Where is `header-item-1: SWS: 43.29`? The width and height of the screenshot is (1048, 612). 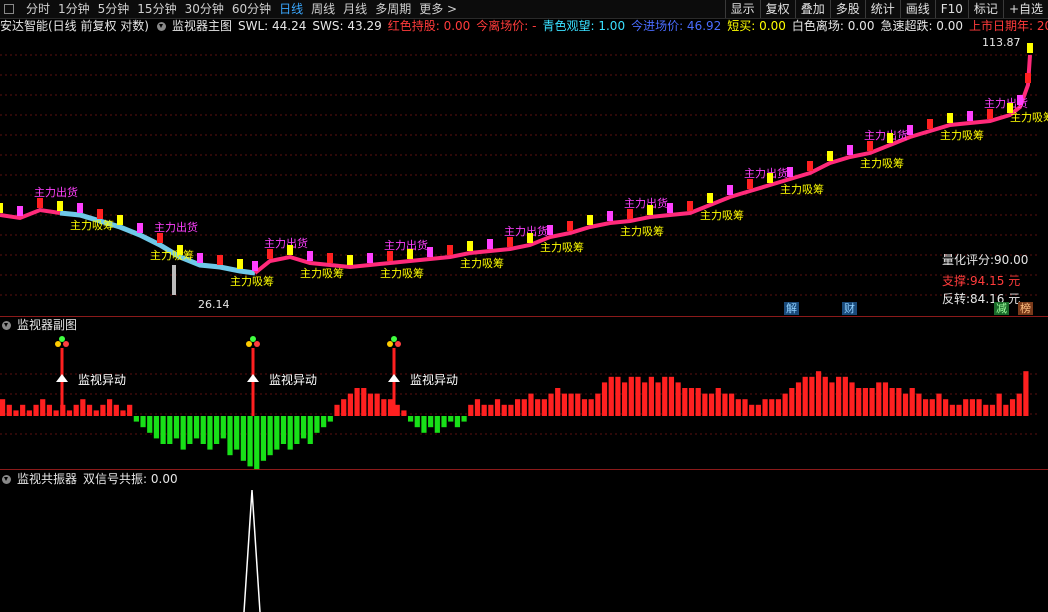 header-item-1: SWS: 43.29 is located at coordinates (347, 26).